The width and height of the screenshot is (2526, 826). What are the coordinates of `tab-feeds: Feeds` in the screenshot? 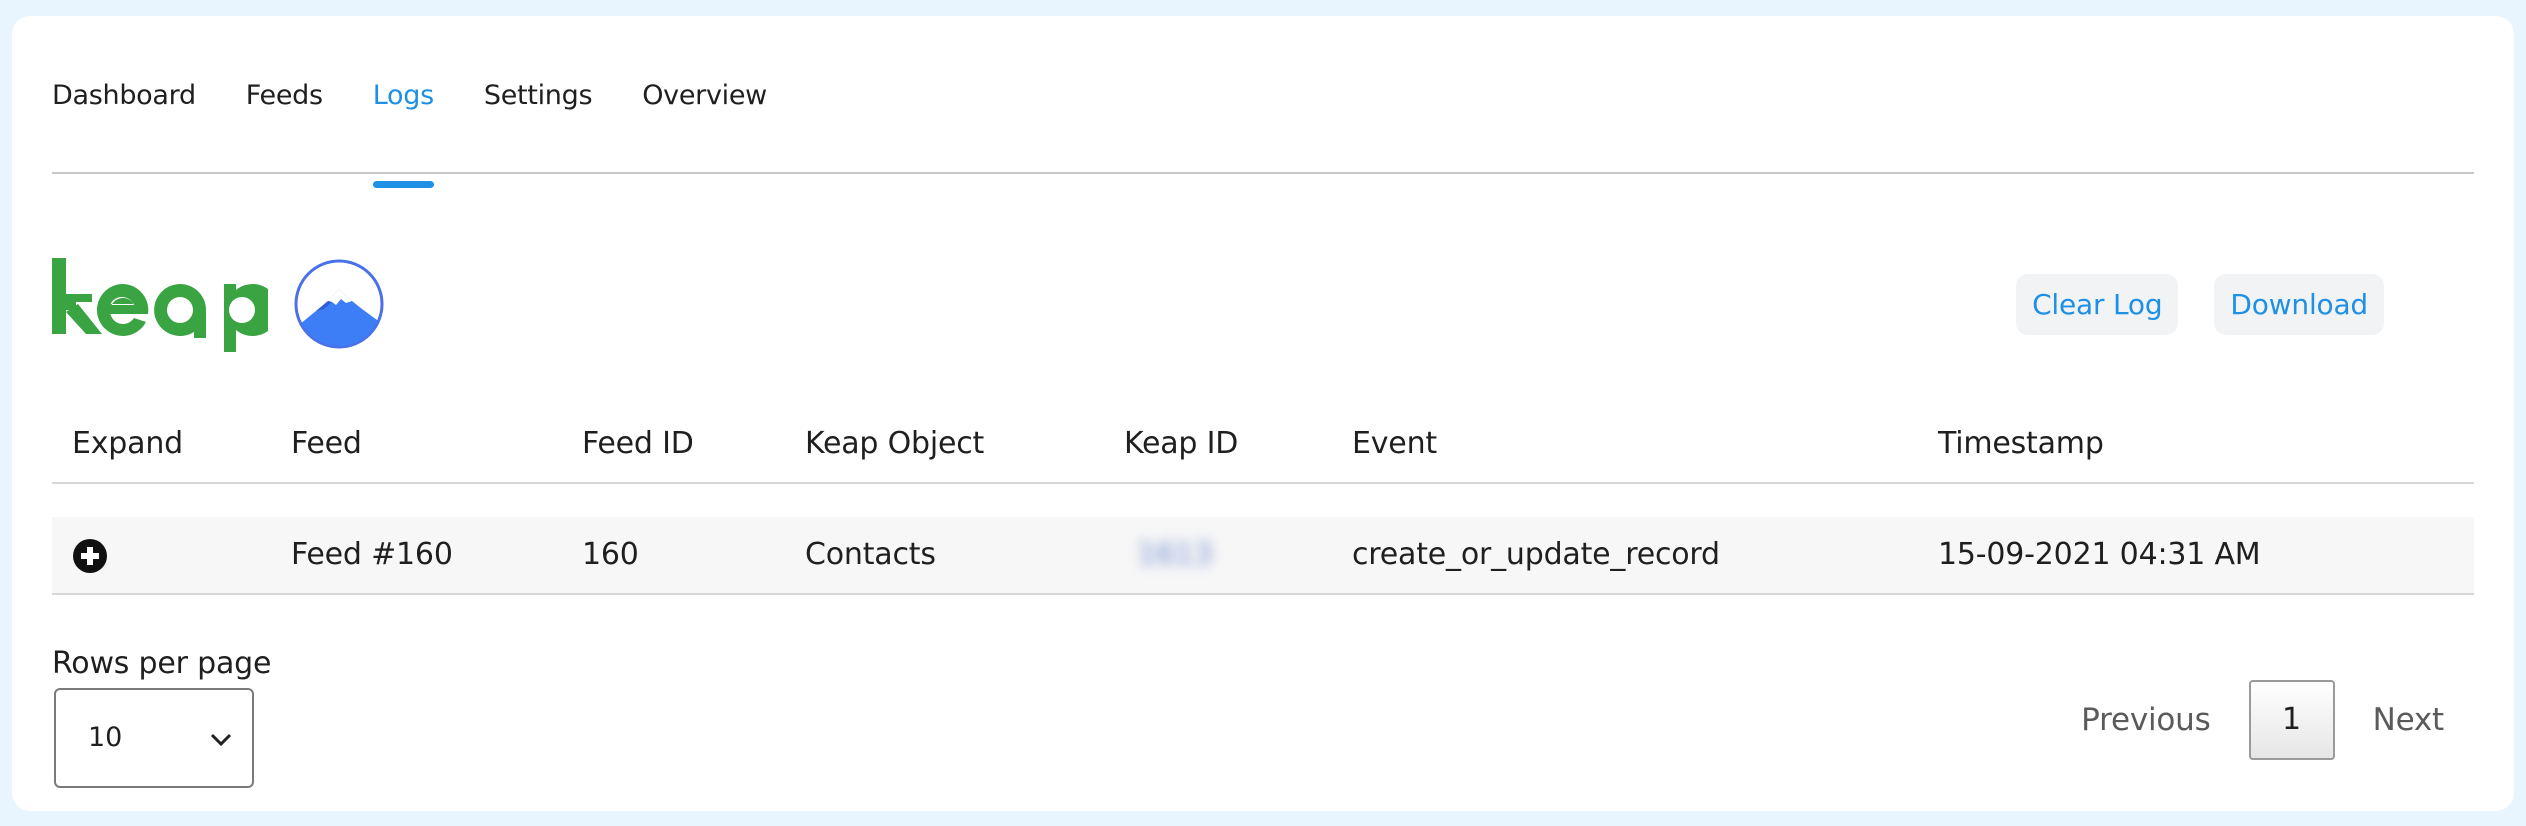 It's located at (284, 96).